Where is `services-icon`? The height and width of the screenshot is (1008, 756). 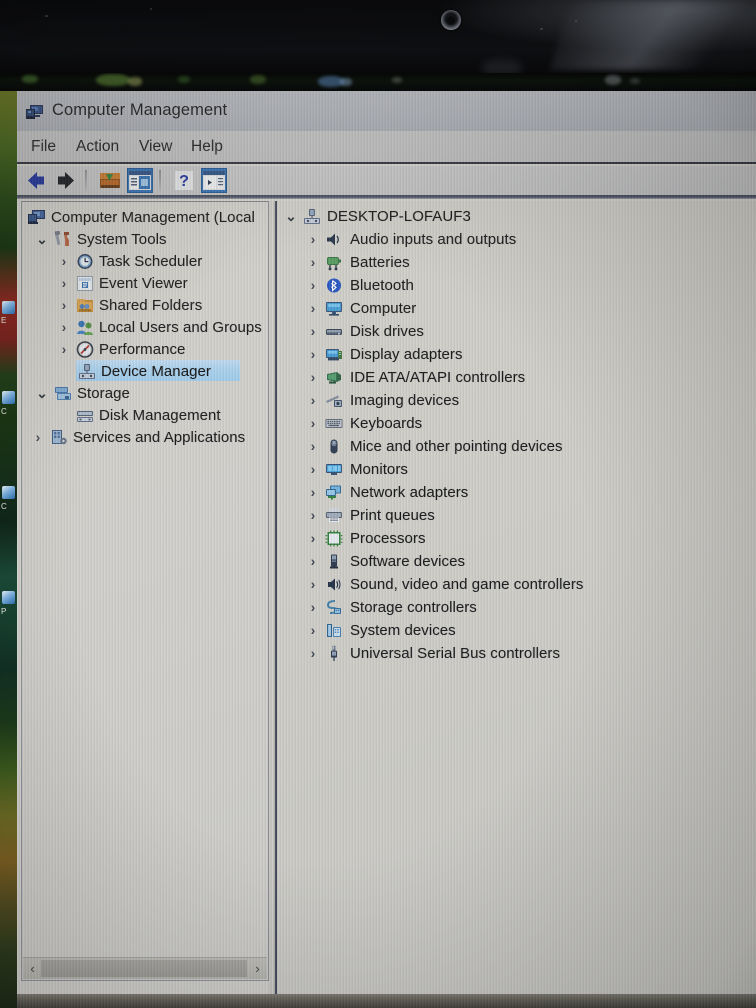
services-icon is located at coordinates (59, 437).